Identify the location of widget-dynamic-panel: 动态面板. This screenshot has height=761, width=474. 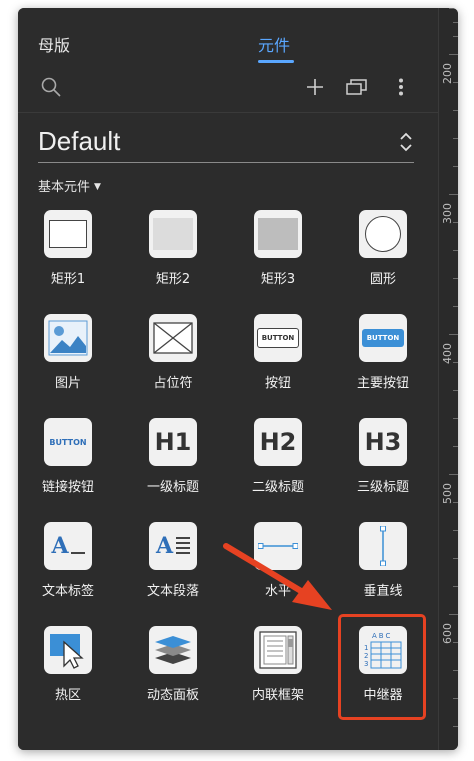
(175, 670).